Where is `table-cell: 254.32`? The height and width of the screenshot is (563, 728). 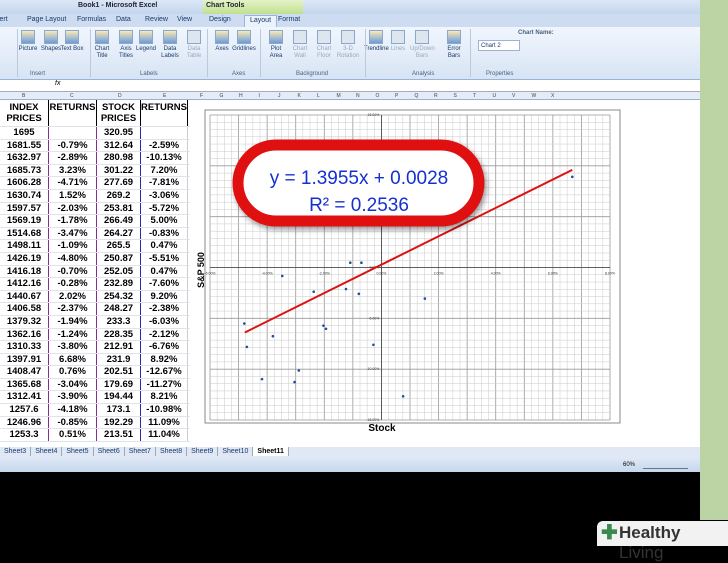 table-cell: 254.32 is located at coordinates (118, 296).